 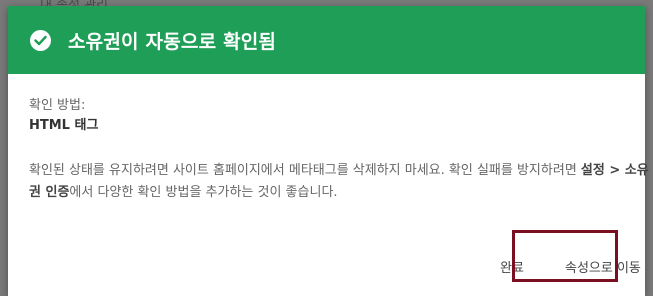 I want to click on info-text-part2: 에서 다양한 확인 방법을 추가하는 것이 좋습니다., so click(x=203, y=192).